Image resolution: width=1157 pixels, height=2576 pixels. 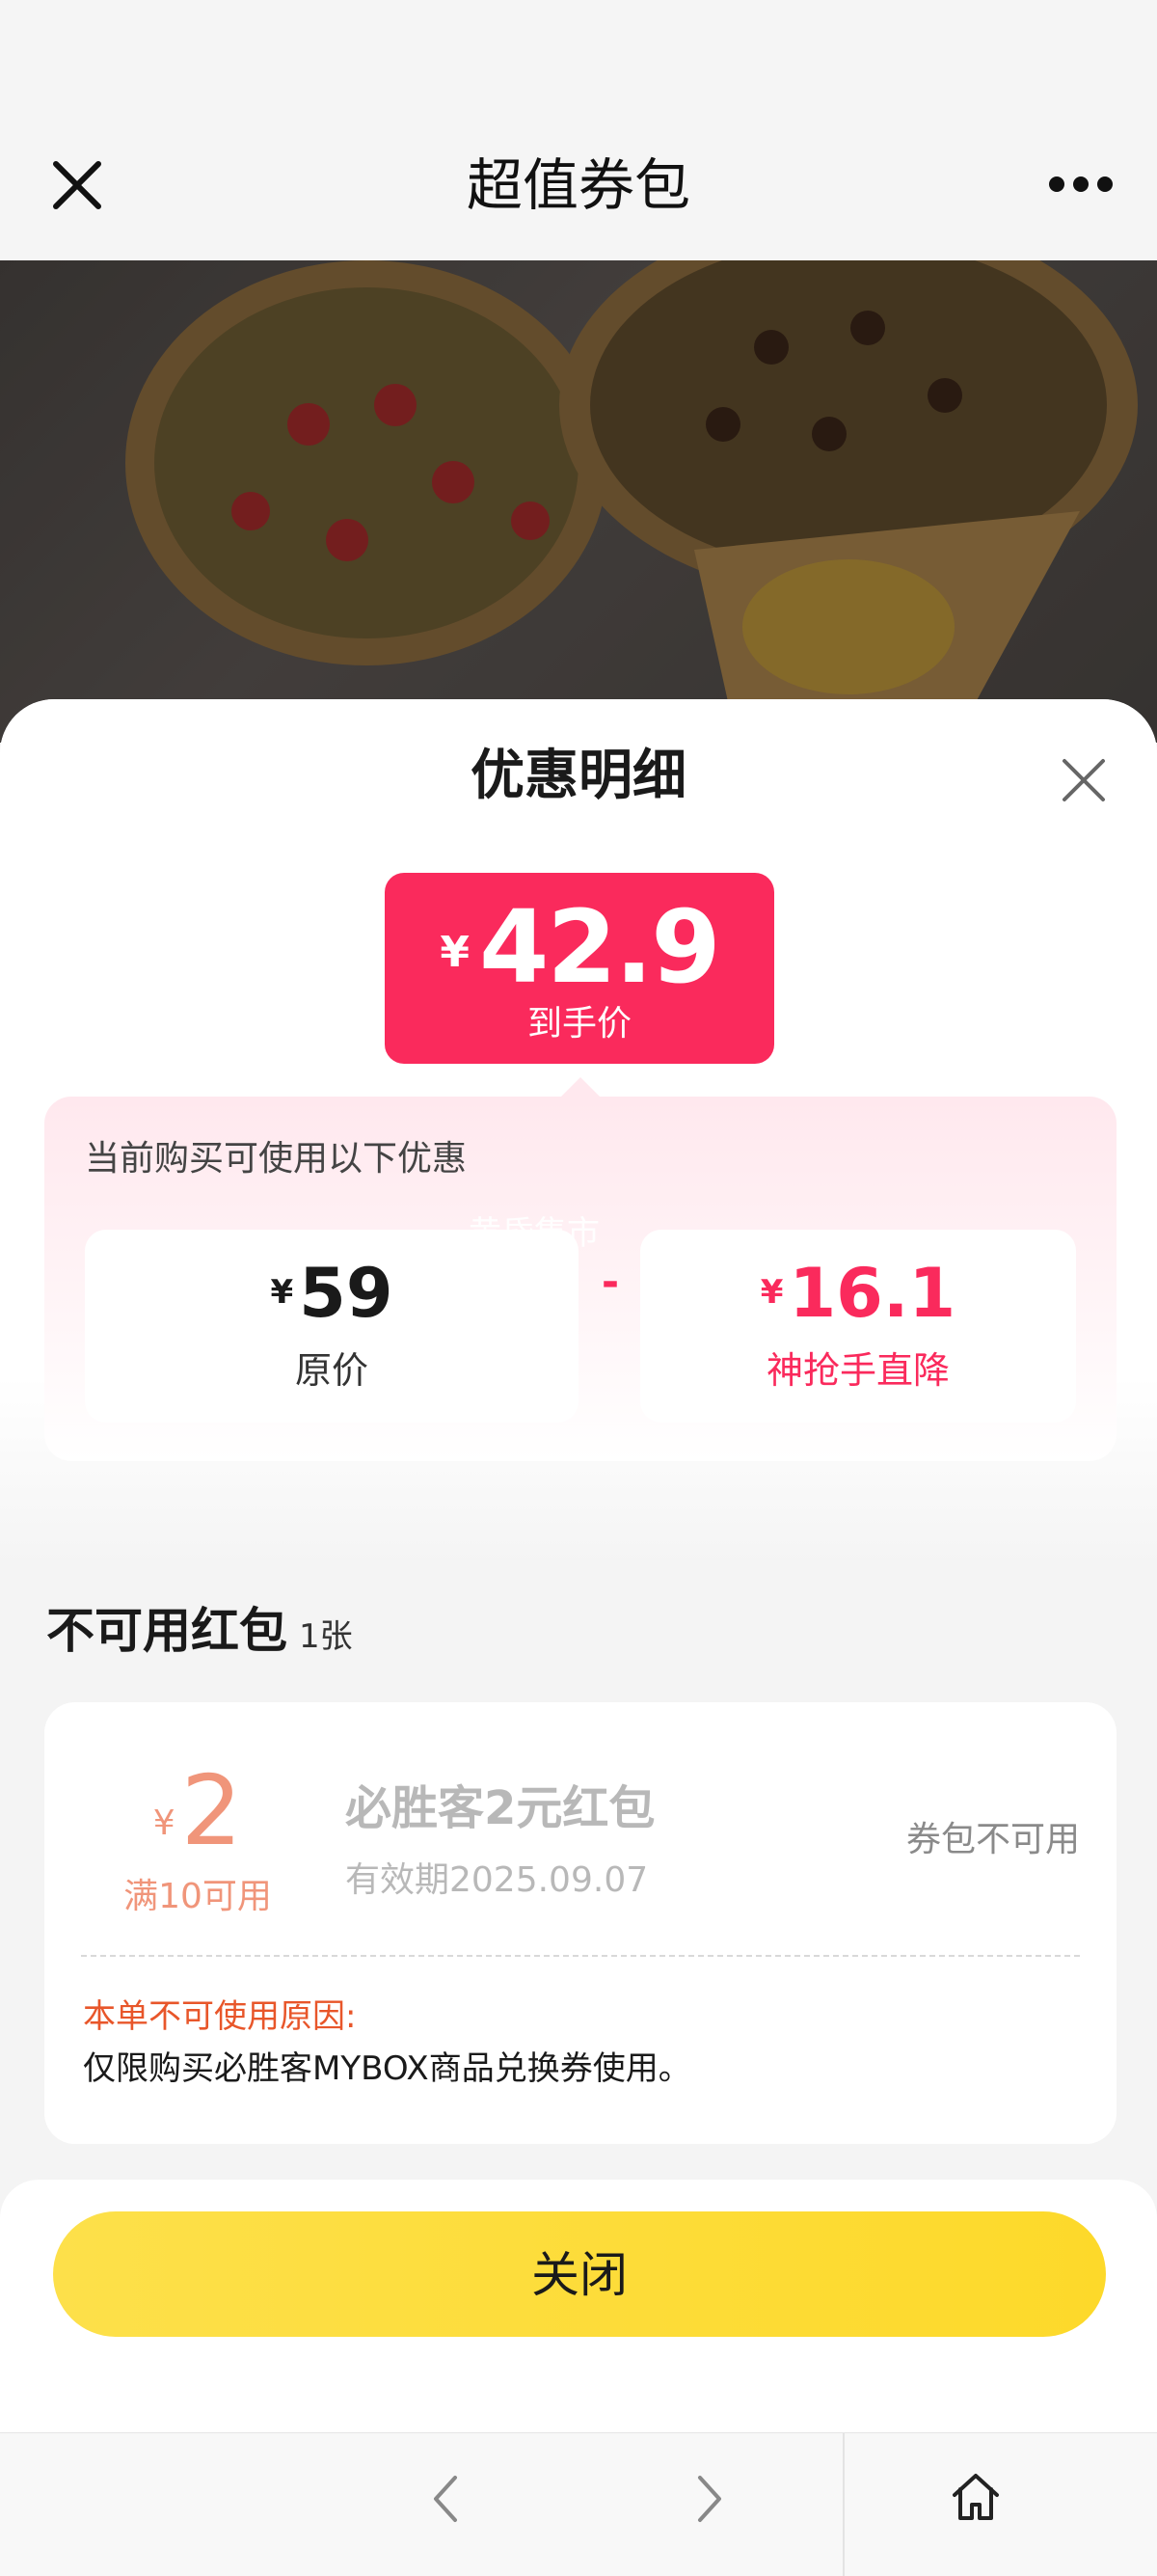 What do you see at coordinates (211, 1810) in the screenshot?
I see `coupon-amount-value: 2` at bounding box center [211, 1810].